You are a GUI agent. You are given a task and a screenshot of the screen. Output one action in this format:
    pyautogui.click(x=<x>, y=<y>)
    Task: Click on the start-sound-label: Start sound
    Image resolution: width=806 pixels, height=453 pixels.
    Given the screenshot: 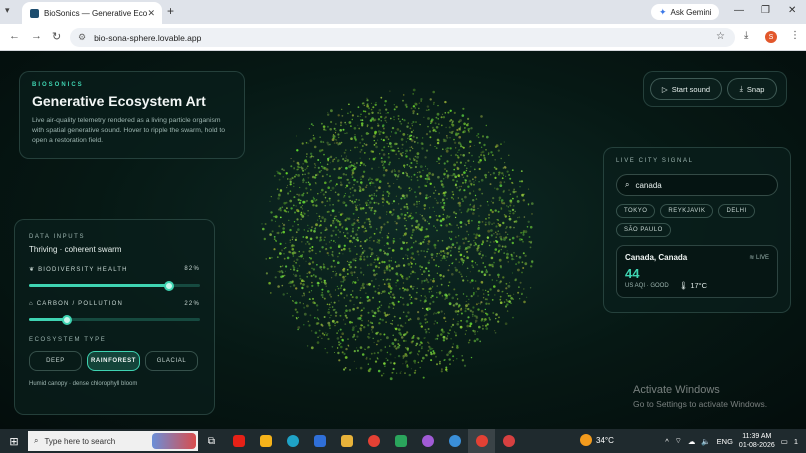 What is the action you would take?
    pyautogui.click(x=691, y=89)
    